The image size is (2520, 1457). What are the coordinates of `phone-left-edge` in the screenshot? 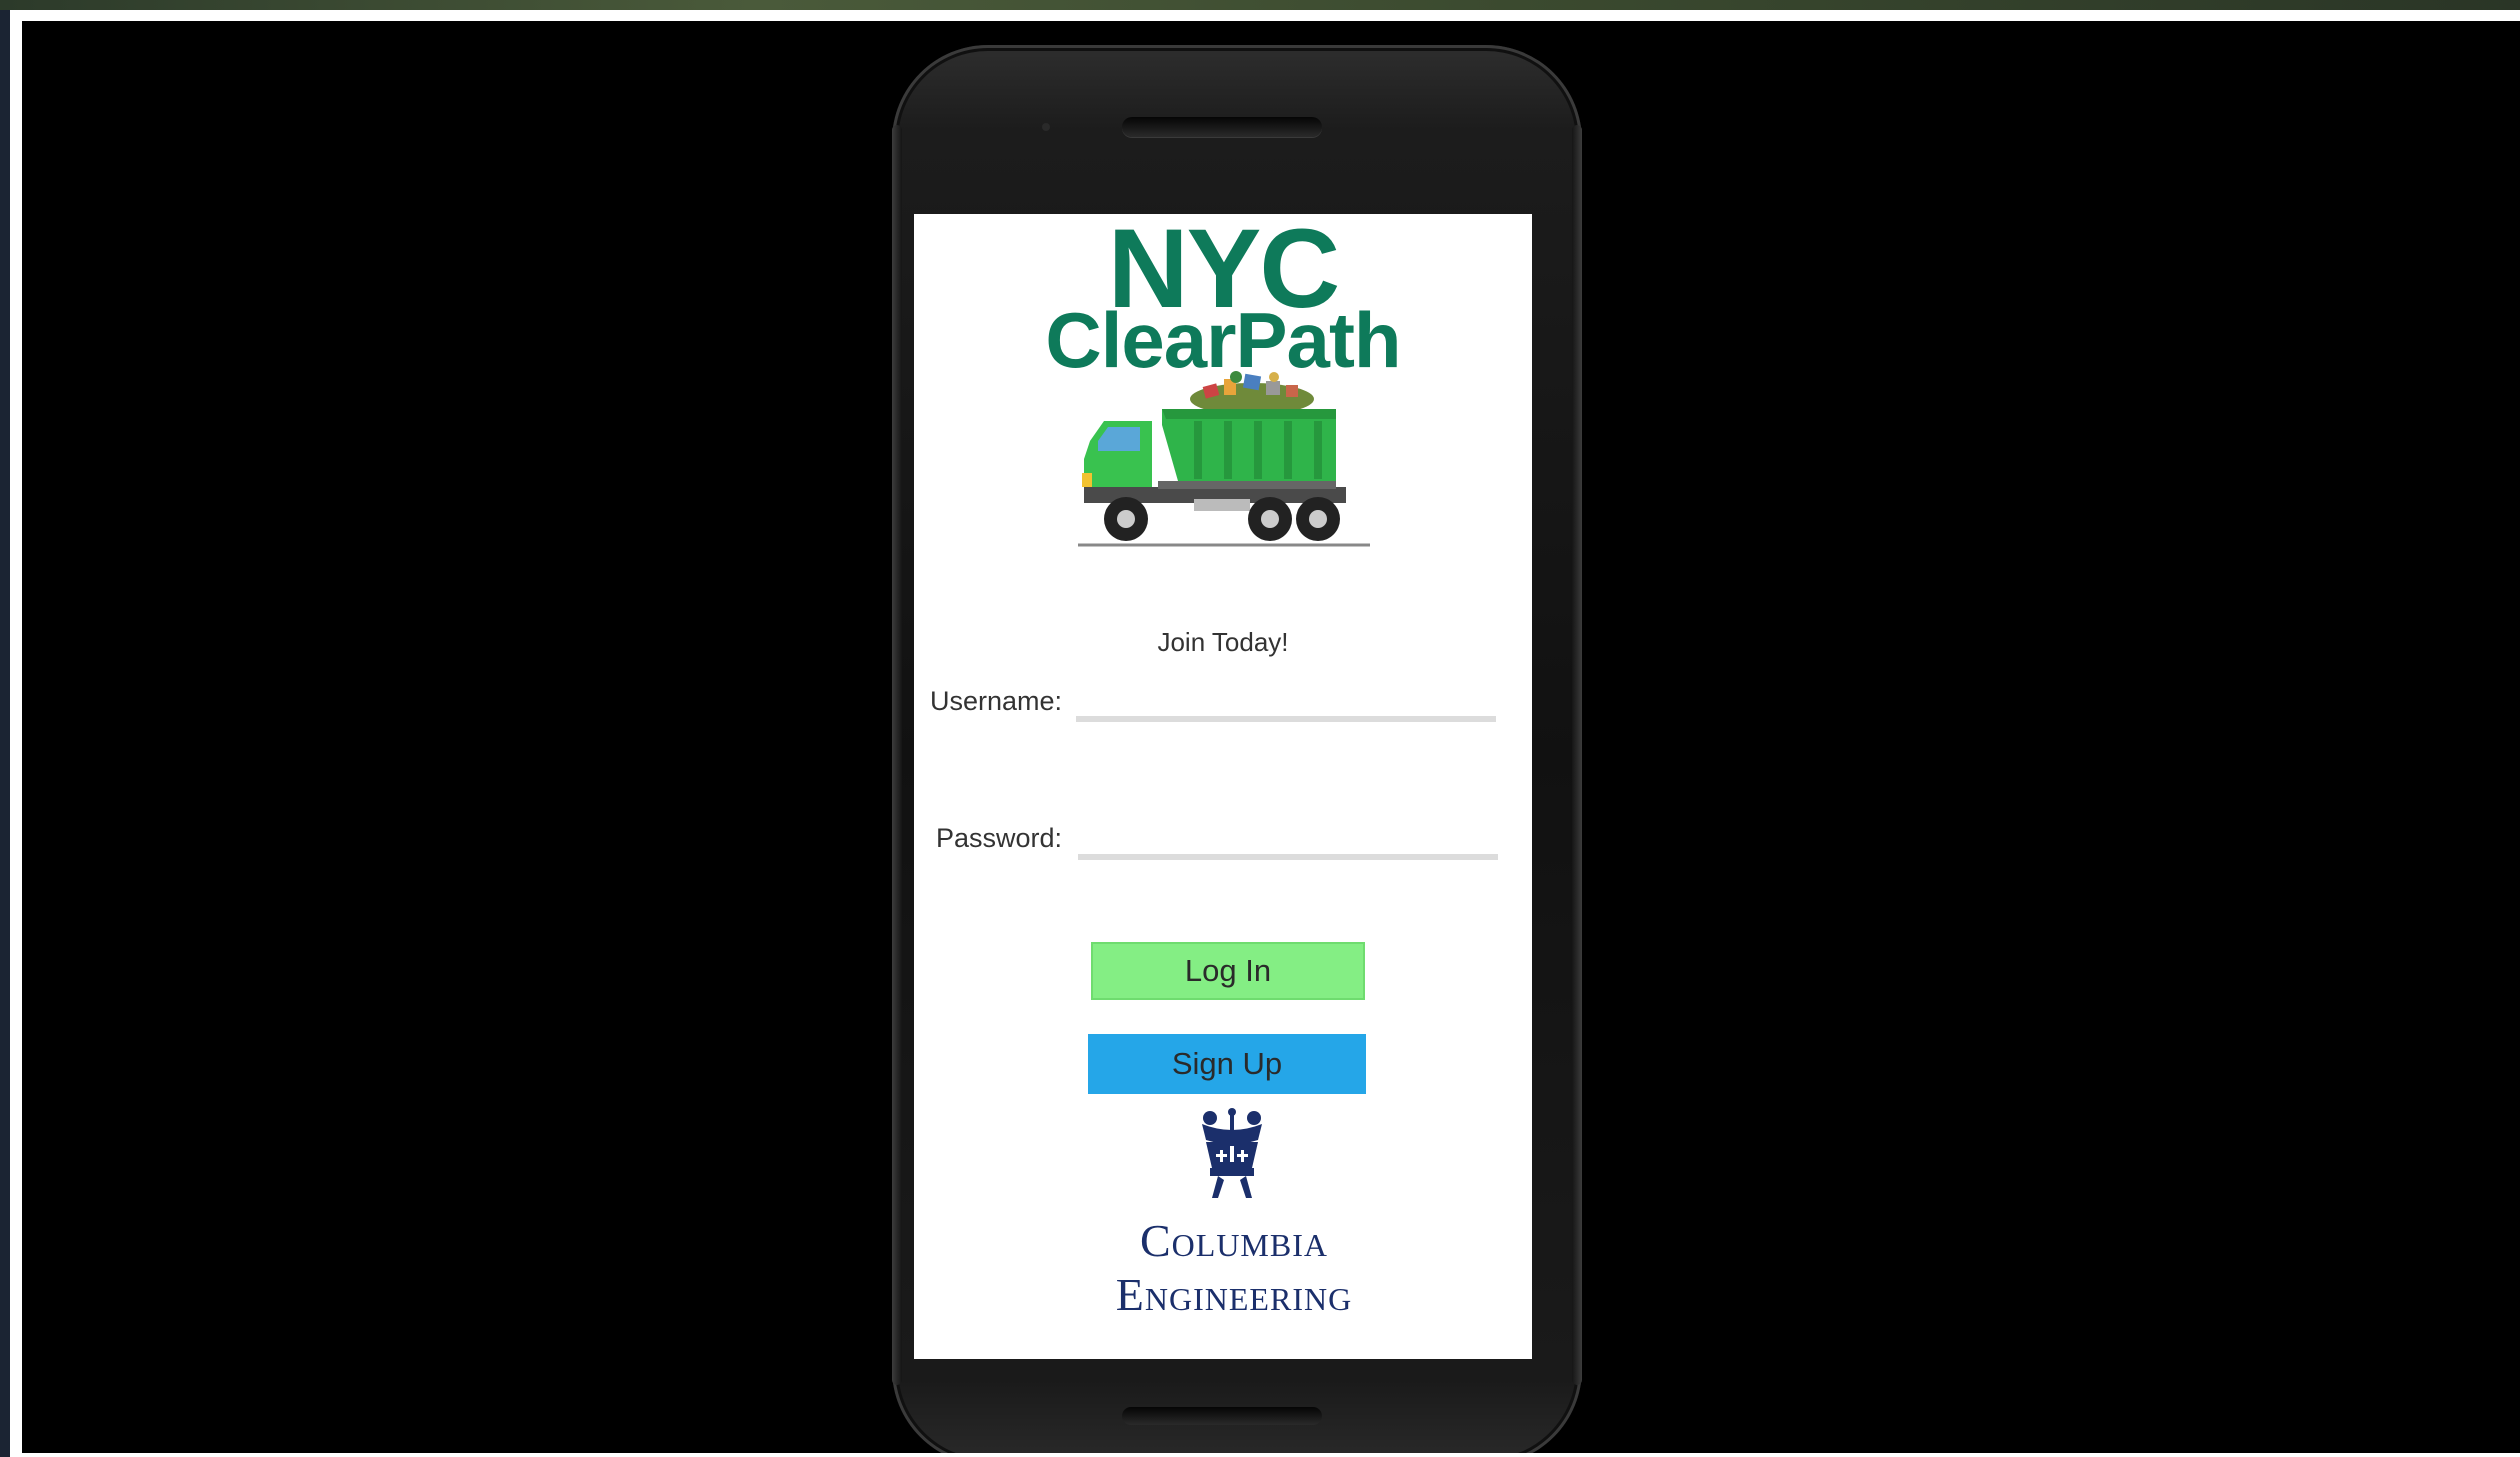 It's located at (897, 755).